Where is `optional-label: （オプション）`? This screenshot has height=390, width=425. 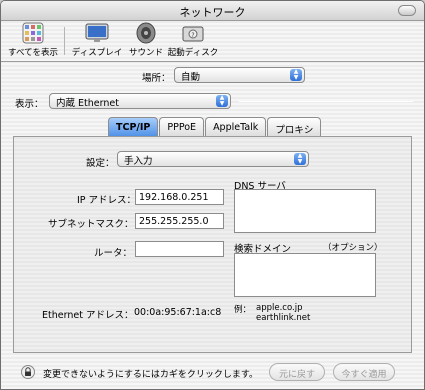 optional-label: （オプション） is located at coordinates (353, 248).